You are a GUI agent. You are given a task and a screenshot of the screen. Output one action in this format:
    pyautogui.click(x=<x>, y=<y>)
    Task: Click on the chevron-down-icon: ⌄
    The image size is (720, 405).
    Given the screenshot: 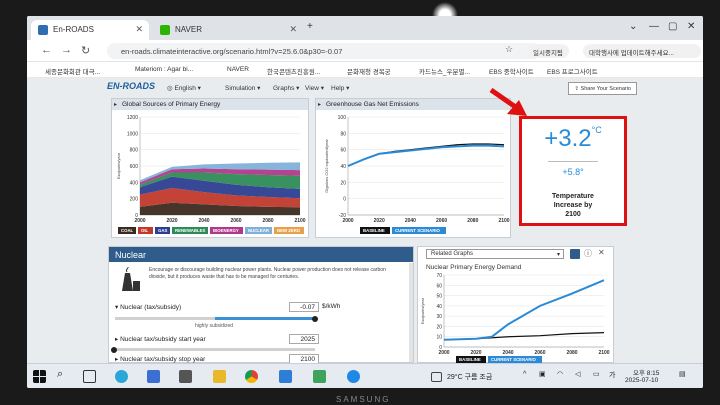 What is the action you would take?
    pyautogui.click(x=633, y=26)
    